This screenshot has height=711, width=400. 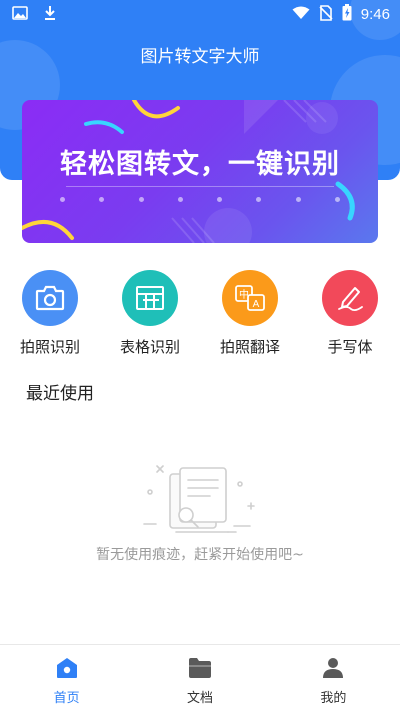 I want to click on translate-icon: 中A, so click(x=250, y=298).